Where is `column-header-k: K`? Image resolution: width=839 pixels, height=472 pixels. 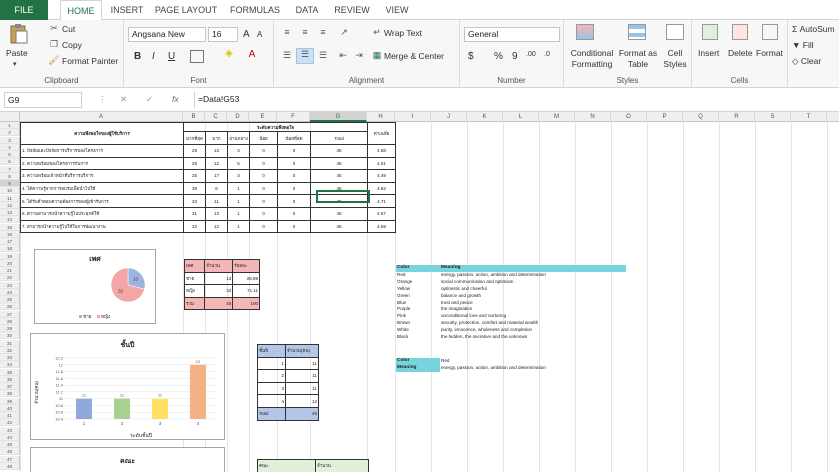 column-header-k: K is located at coordinates (485, 117).